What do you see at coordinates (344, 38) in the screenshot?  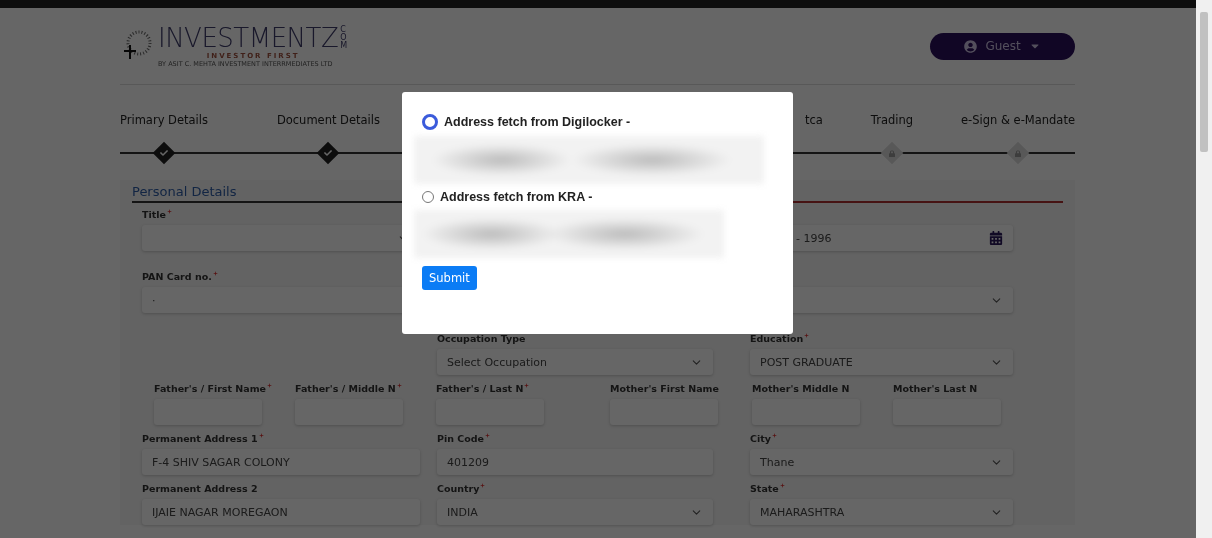 I see `brand-suffix: COM` at bounding box center [344, 38].